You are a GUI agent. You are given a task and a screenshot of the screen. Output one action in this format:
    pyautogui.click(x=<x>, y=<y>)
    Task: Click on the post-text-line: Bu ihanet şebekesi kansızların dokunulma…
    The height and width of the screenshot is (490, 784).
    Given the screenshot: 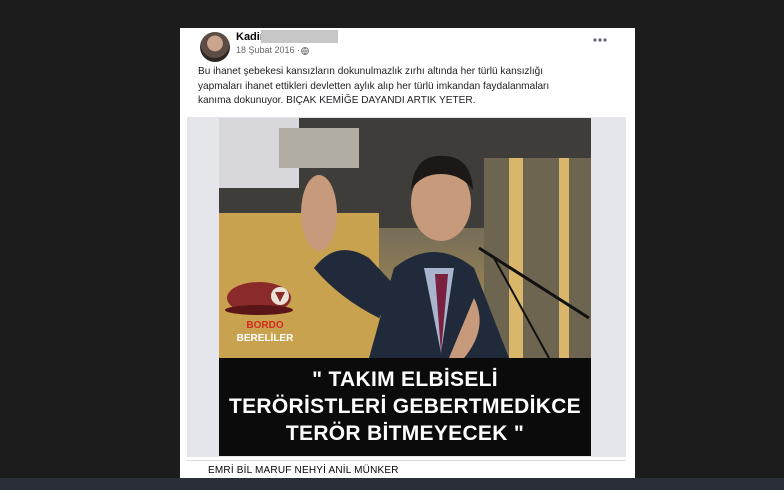 What is the action you would take?
    pyautogui.click(x=371, y=71)
    